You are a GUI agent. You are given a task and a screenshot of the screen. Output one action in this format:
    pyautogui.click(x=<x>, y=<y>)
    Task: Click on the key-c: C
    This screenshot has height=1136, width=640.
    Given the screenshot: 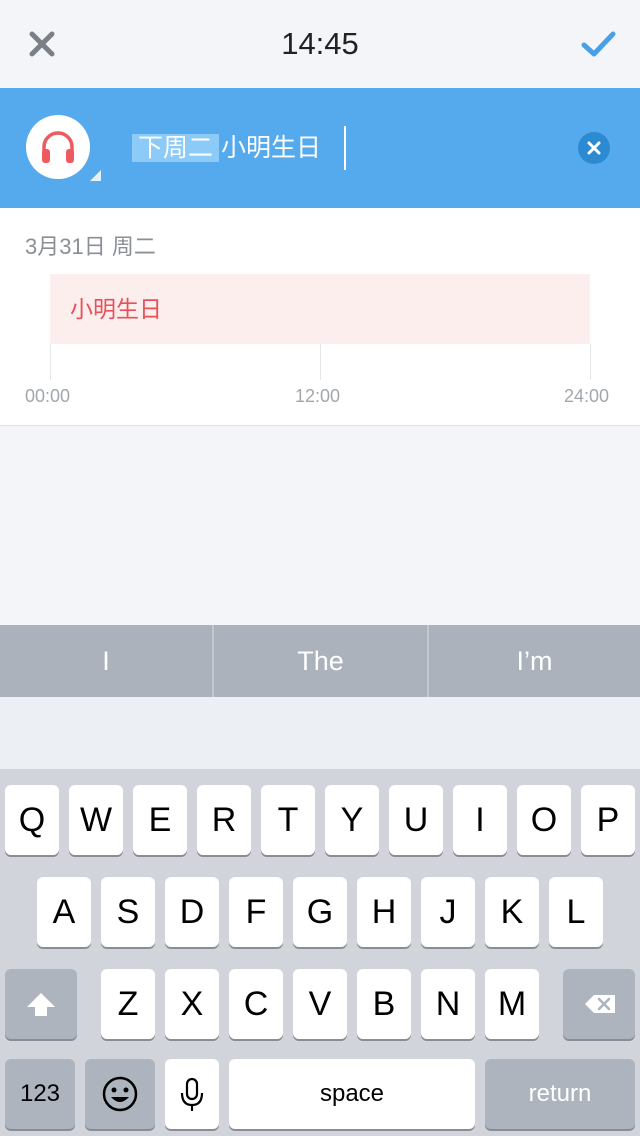 What is the action you would take?
    pyautogui.click(x=256, y=1004)
    